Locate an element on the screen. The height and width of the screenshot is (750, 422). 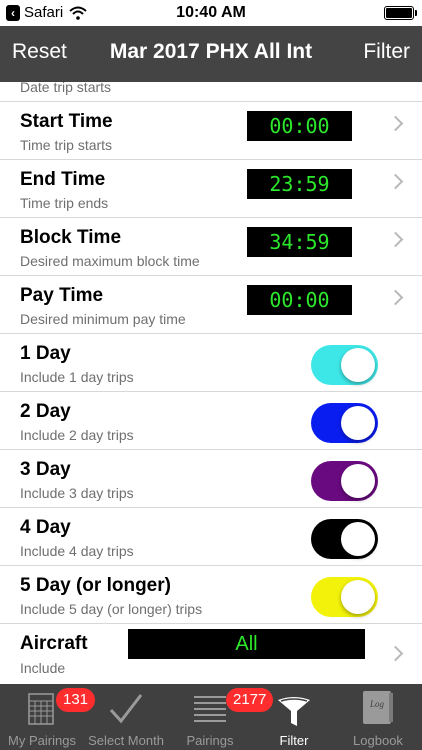
row-title: Block Time is located at coordinates (71, 237).